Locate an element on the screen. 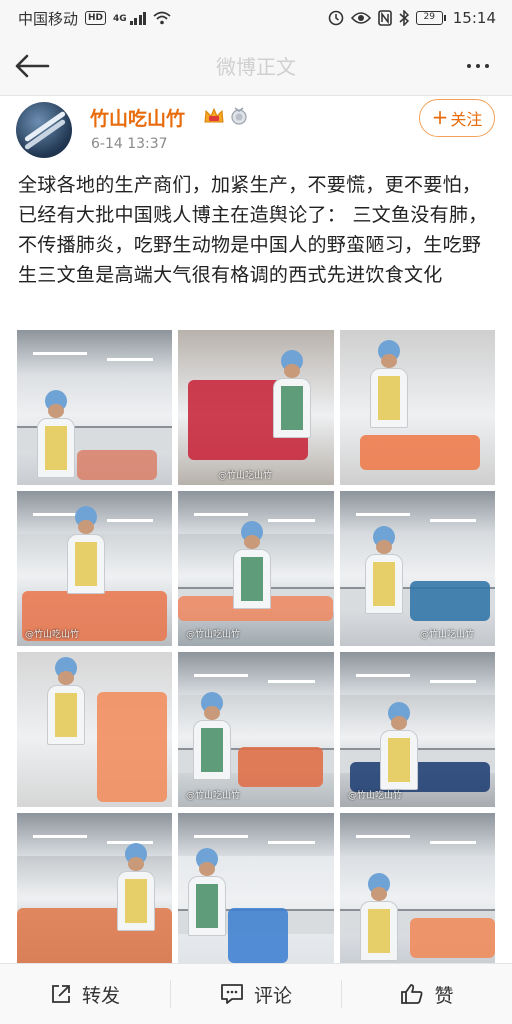 This screenshot has width=512, height=1024. comment-label: 评论 is located at coordinates (272, 995).